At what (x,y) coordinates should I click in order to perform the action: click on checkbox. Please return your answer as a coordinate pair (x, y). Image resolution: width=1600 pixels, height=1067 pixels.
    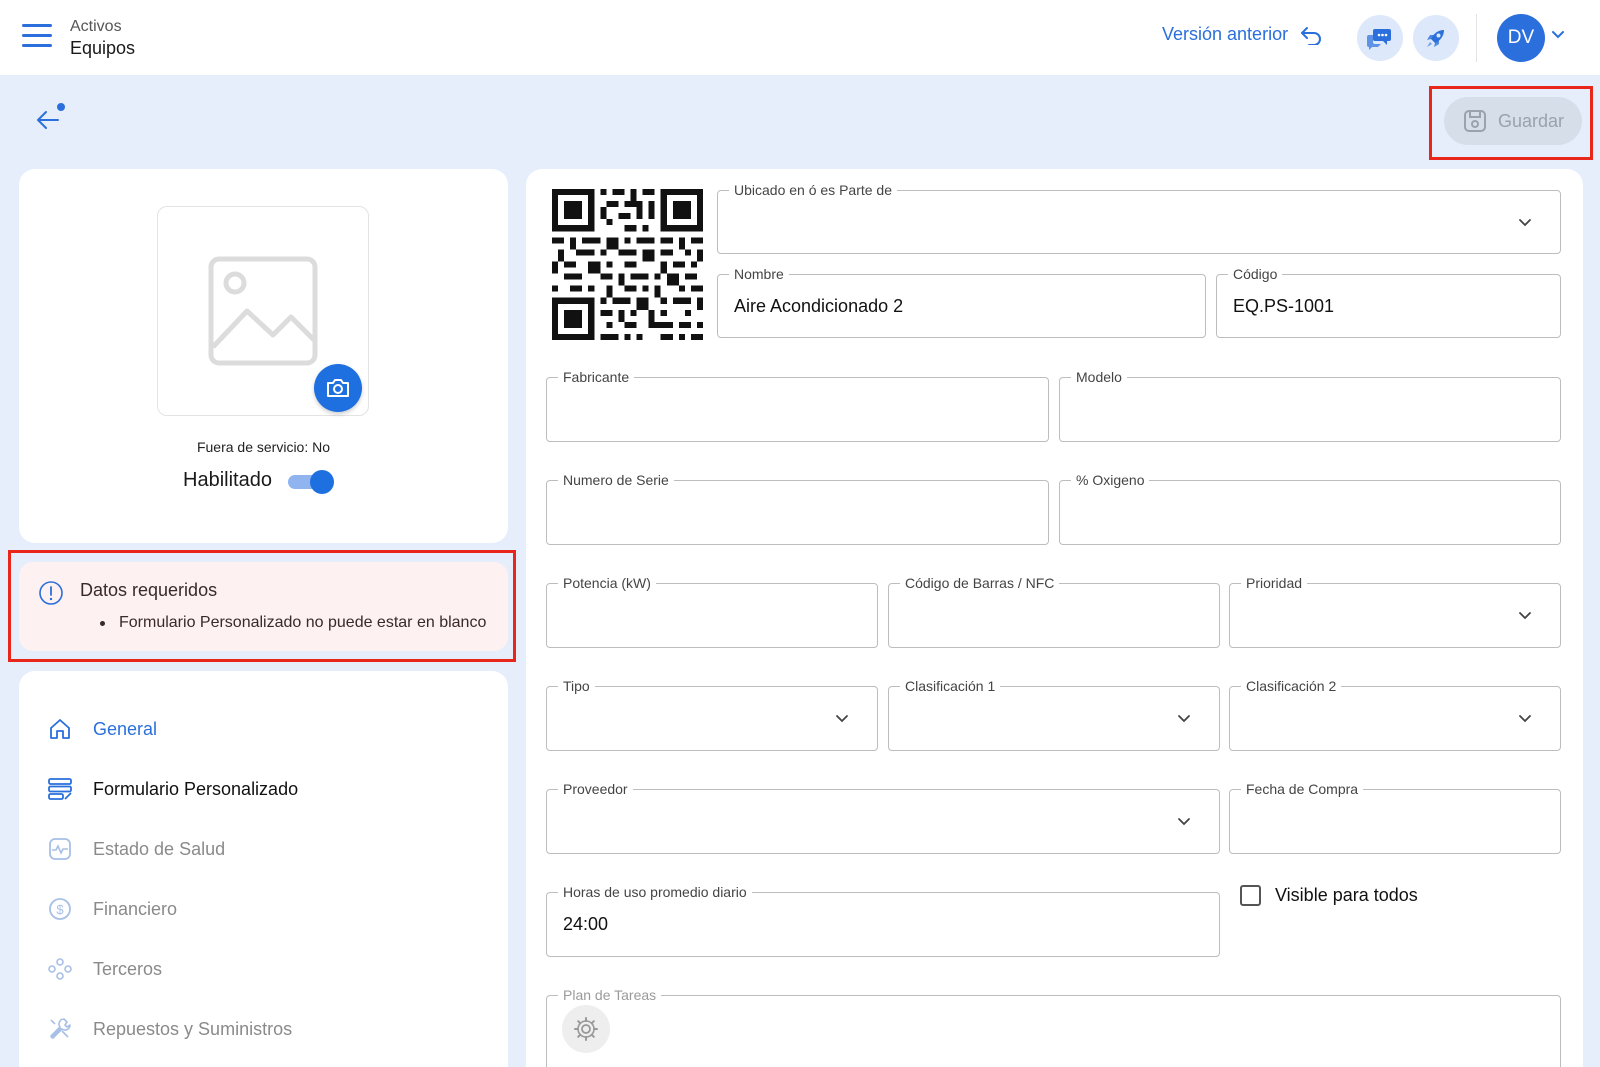
    Looking at the image, I should click on (1250, 895).